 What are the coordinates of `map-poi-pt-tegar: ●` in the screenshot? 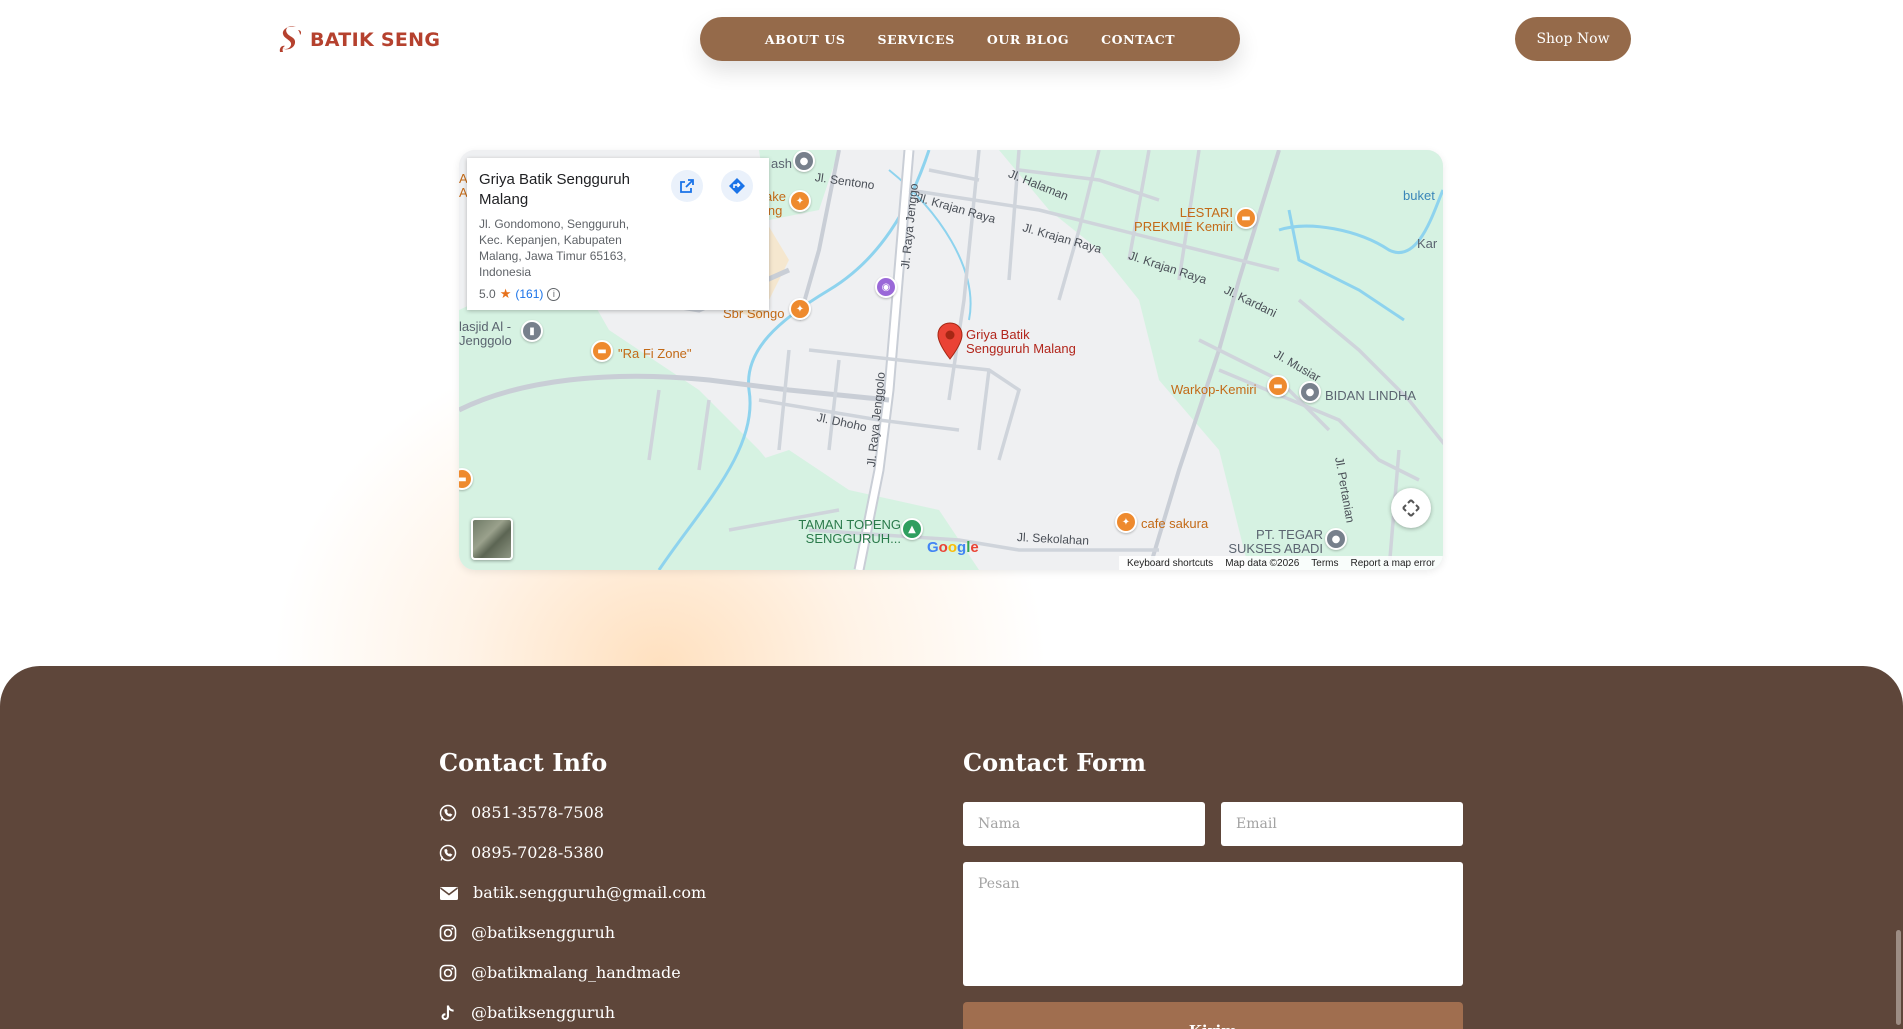 It's located at (1336, 539).